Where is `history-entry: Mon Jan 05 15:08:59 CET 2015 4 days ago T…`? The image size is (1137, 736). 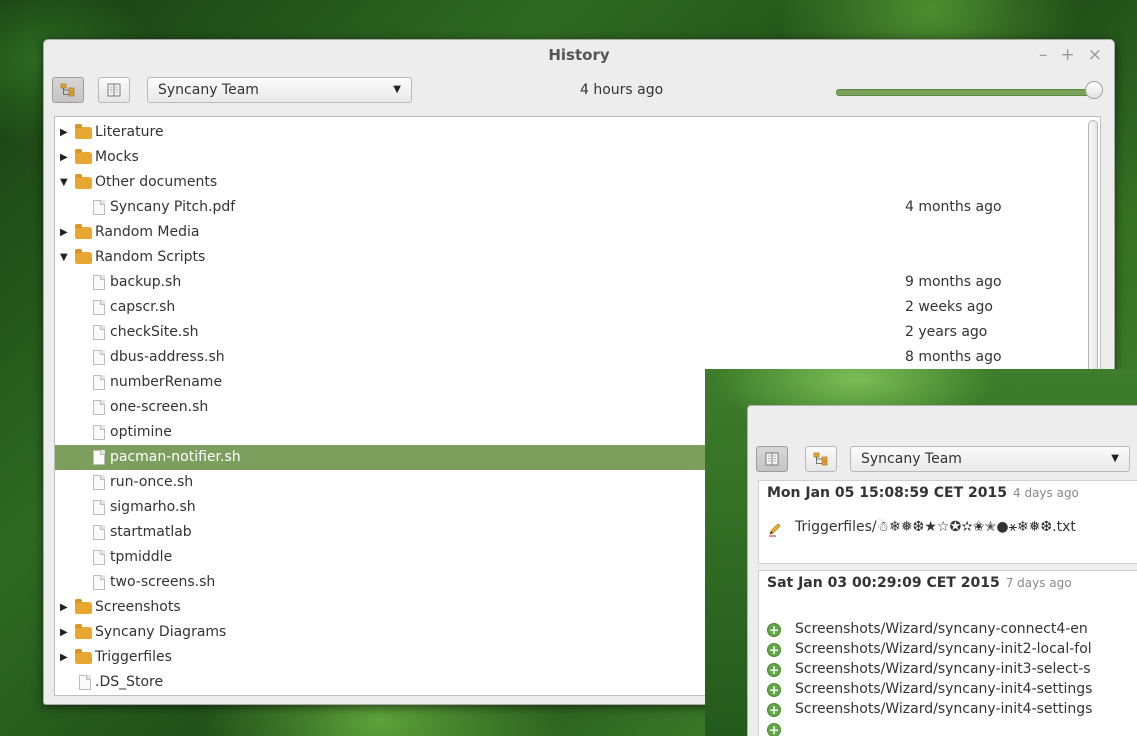
history-entry: Mon Jan 05 15:08:59 CET 2015 4 days ago T… is located at coordinates (947, 522).